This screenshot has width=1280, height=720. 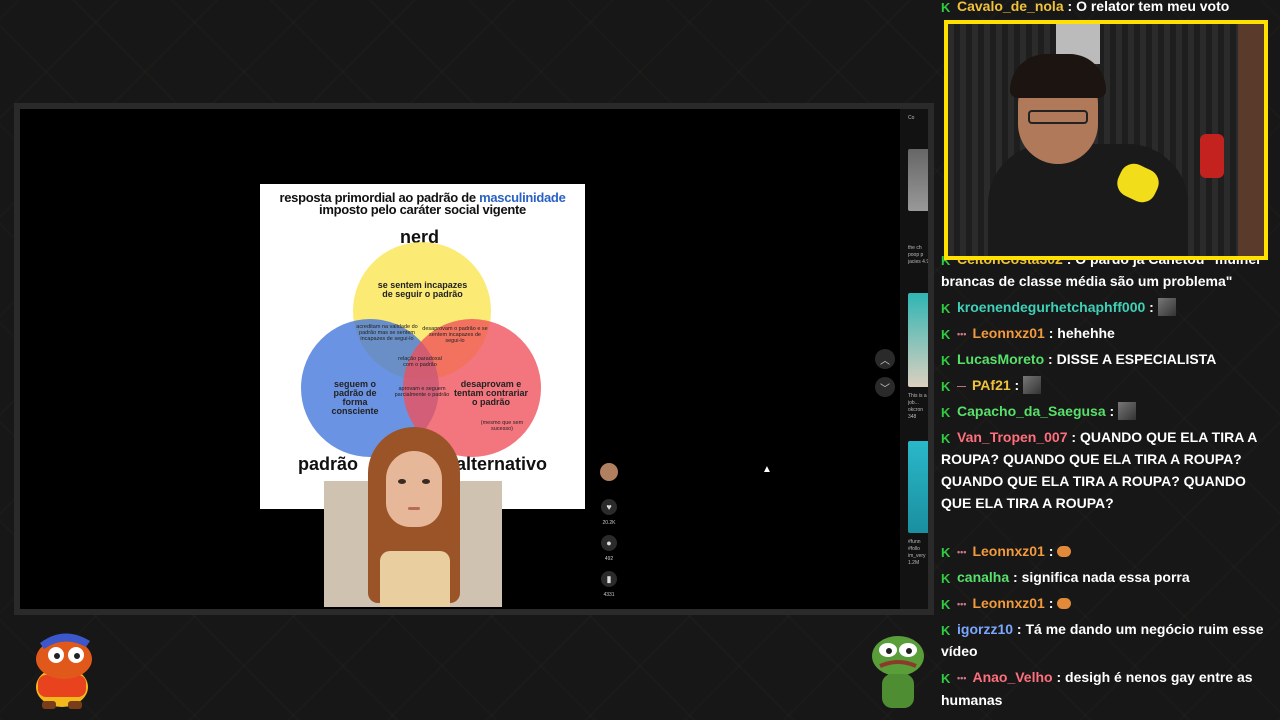 What do you see at coordinates (961, 386) in the screenshot?
I see `subscriber-badge-icon: —` at bounding box center [961, 386].